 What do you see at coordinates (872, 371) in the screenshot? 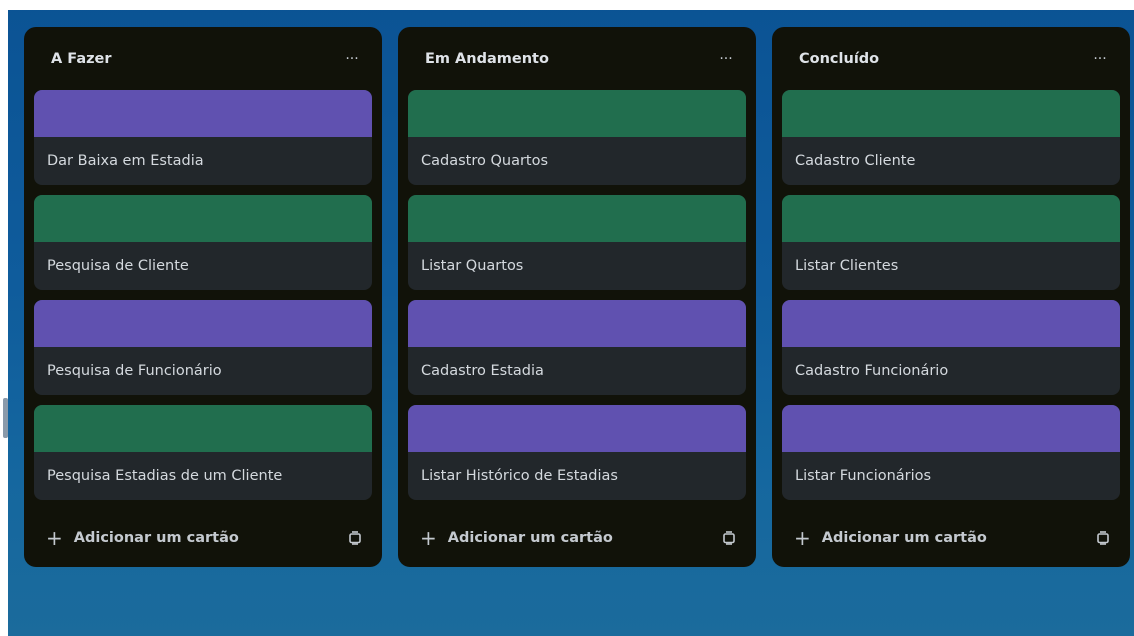
I see `card-title: Cadastro Funcionário` at bounding box center [872, 371].